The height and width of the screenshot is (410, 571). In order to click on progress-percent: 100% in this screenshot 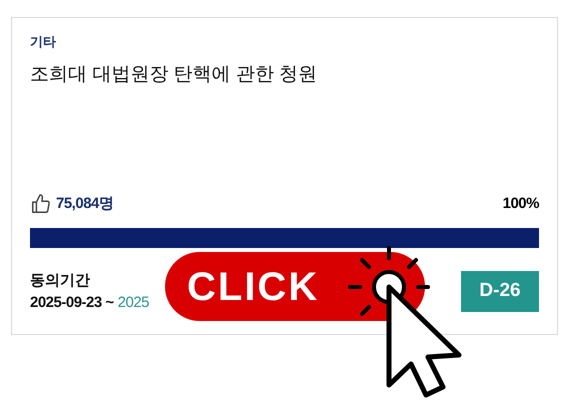, I will do `click(520, 204)`.